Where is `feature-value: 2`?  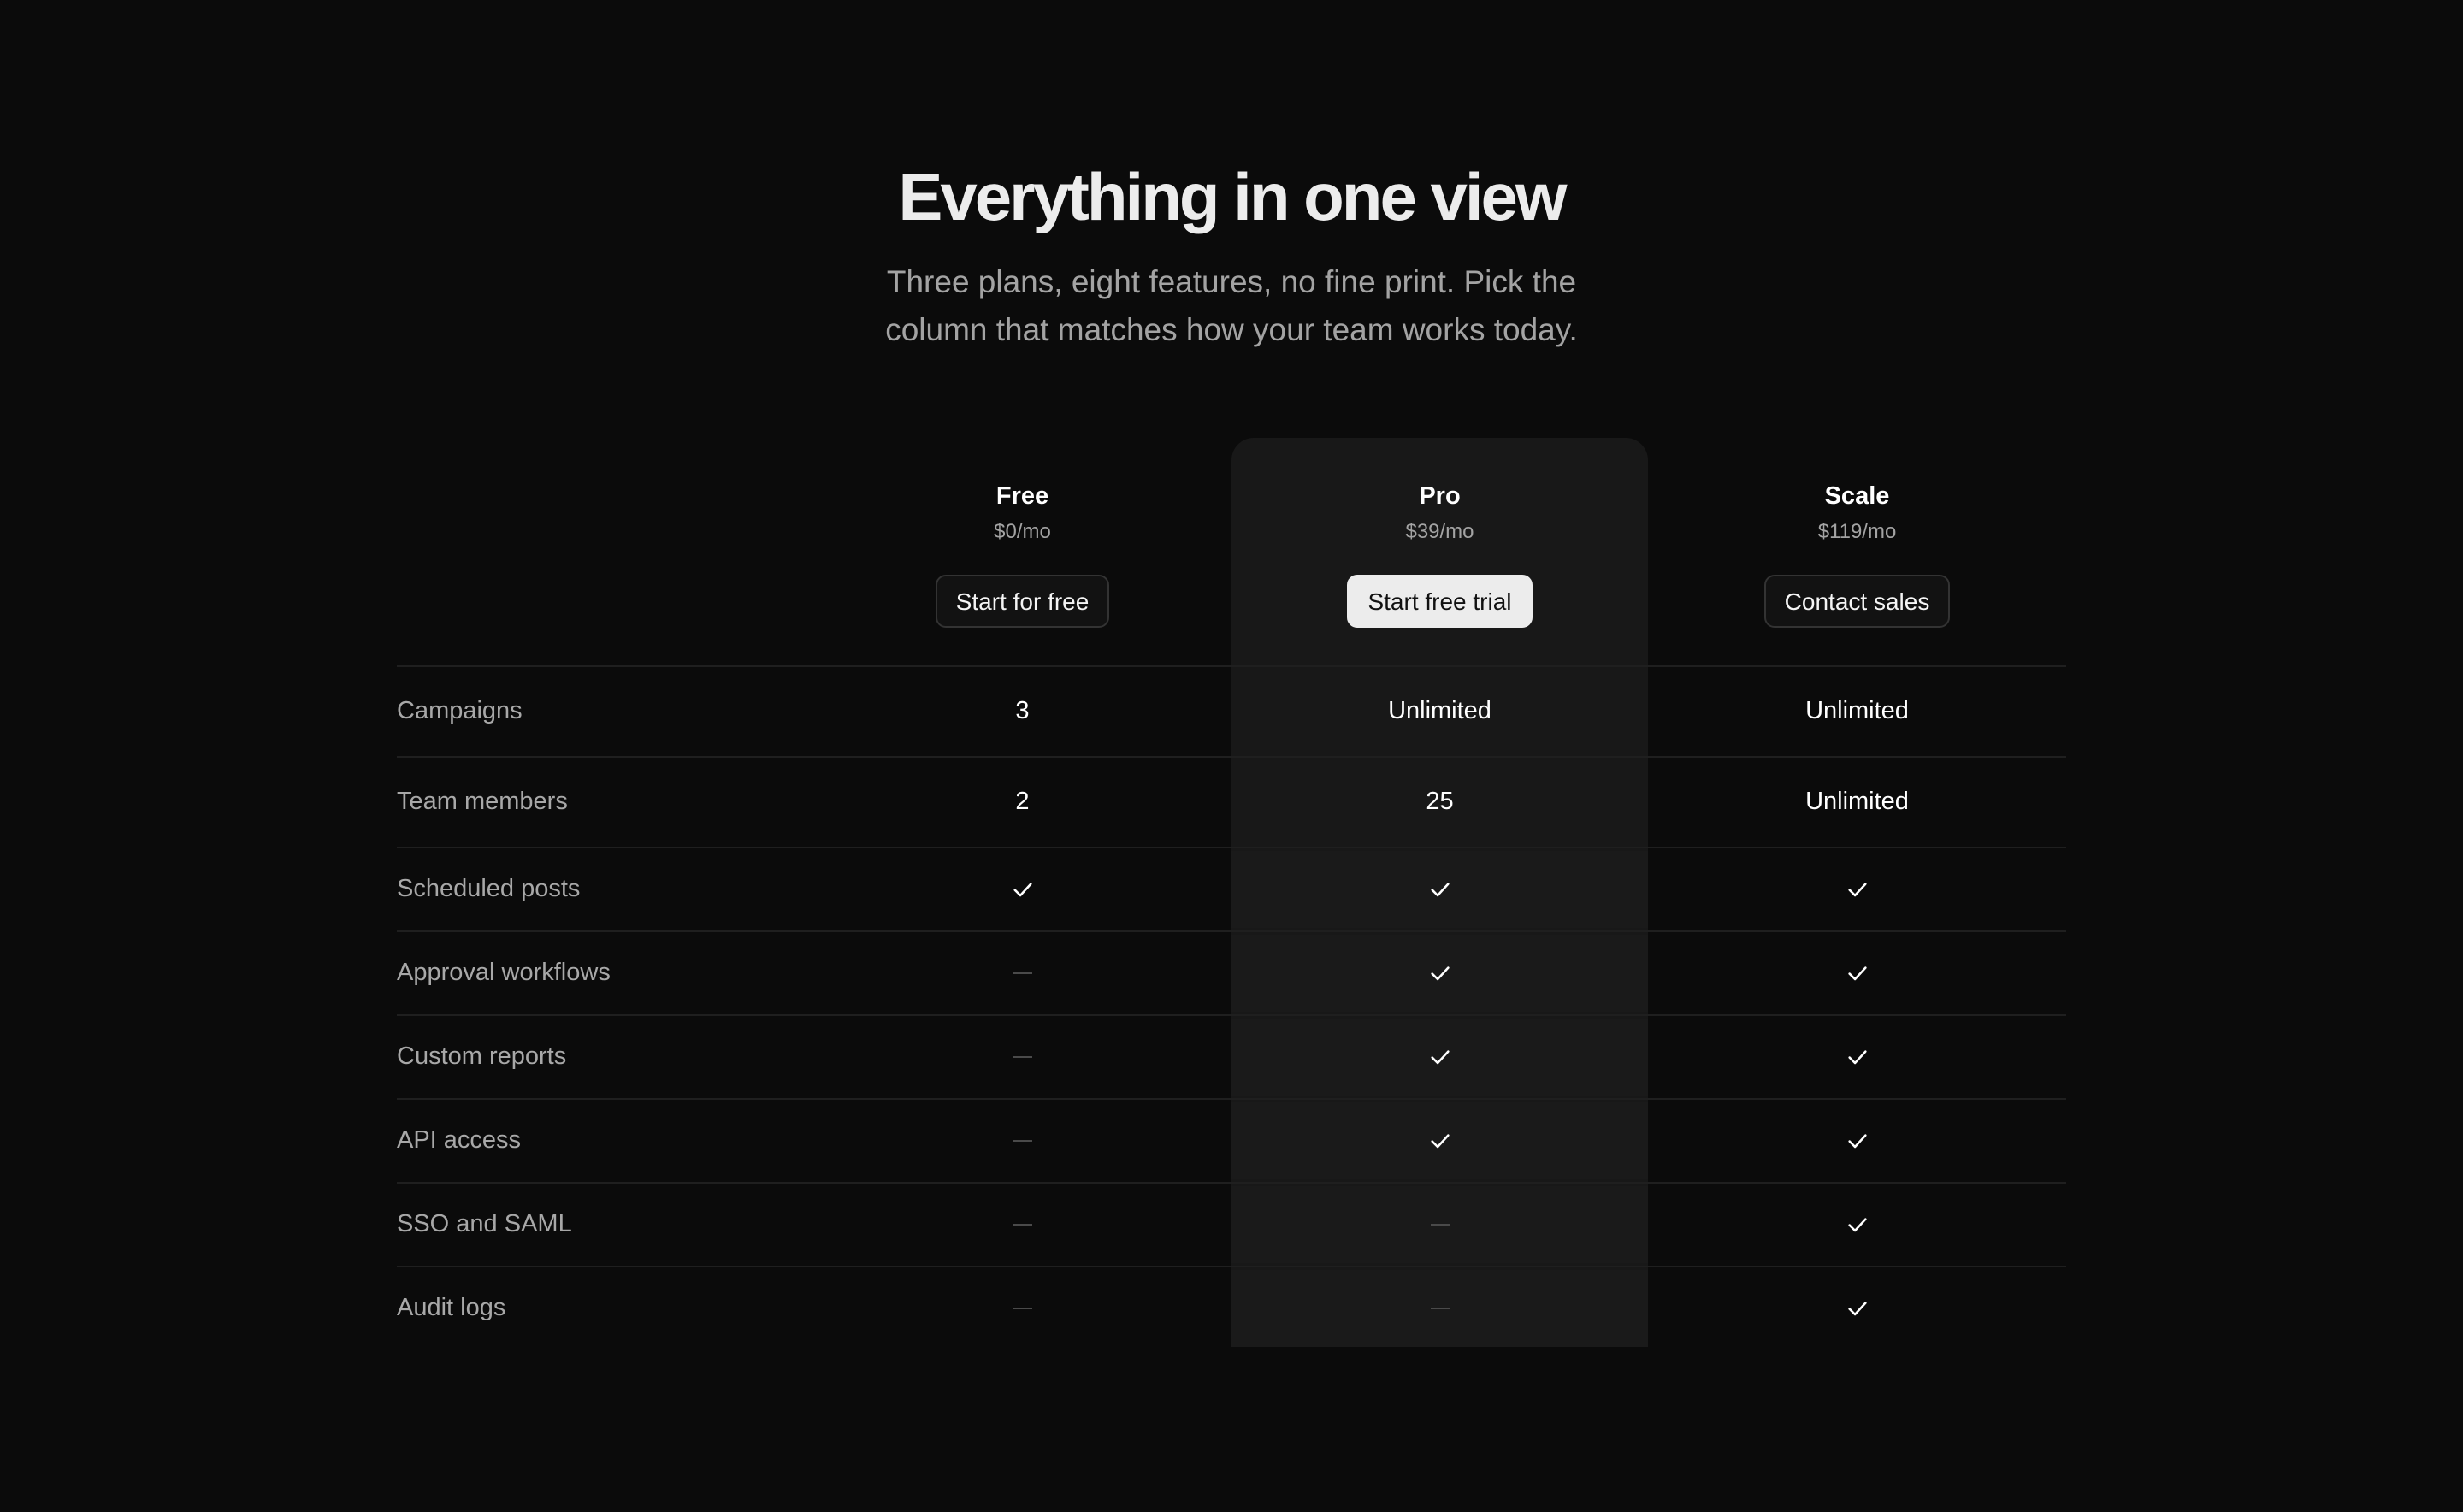 feature-value: 2 is located at coordinates (1023, 801).